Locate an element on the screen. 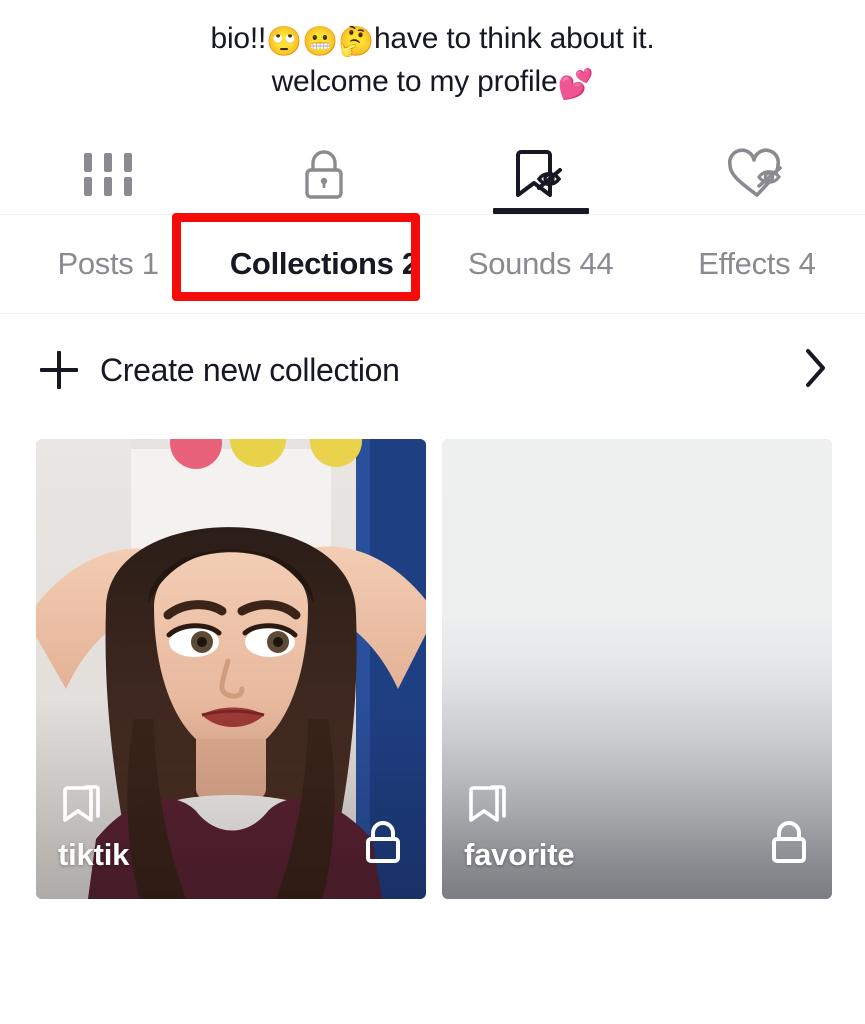  sub-tab-sounds: Sounds 44 is located at coordinates (541, 264).